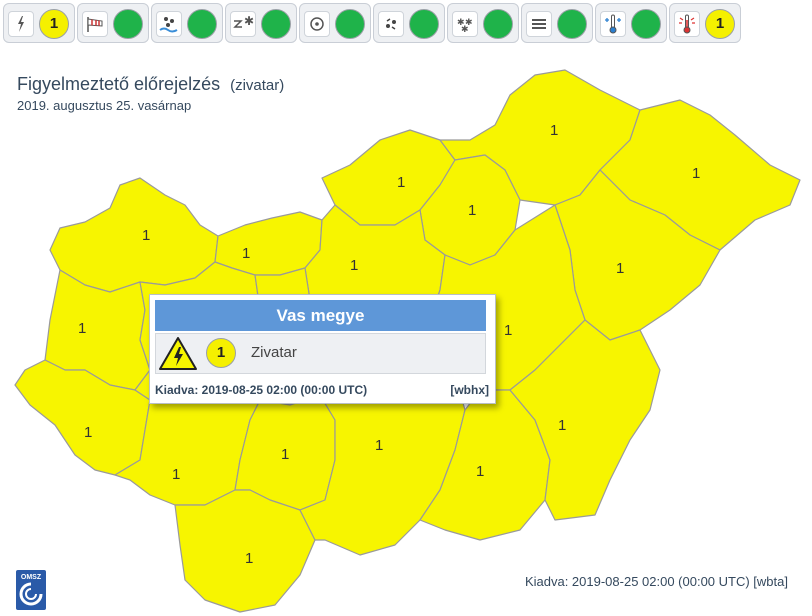  Describe the element at coordinates (31, 577) in the screenshot. I see `logo-text: OMSZ` at that location.